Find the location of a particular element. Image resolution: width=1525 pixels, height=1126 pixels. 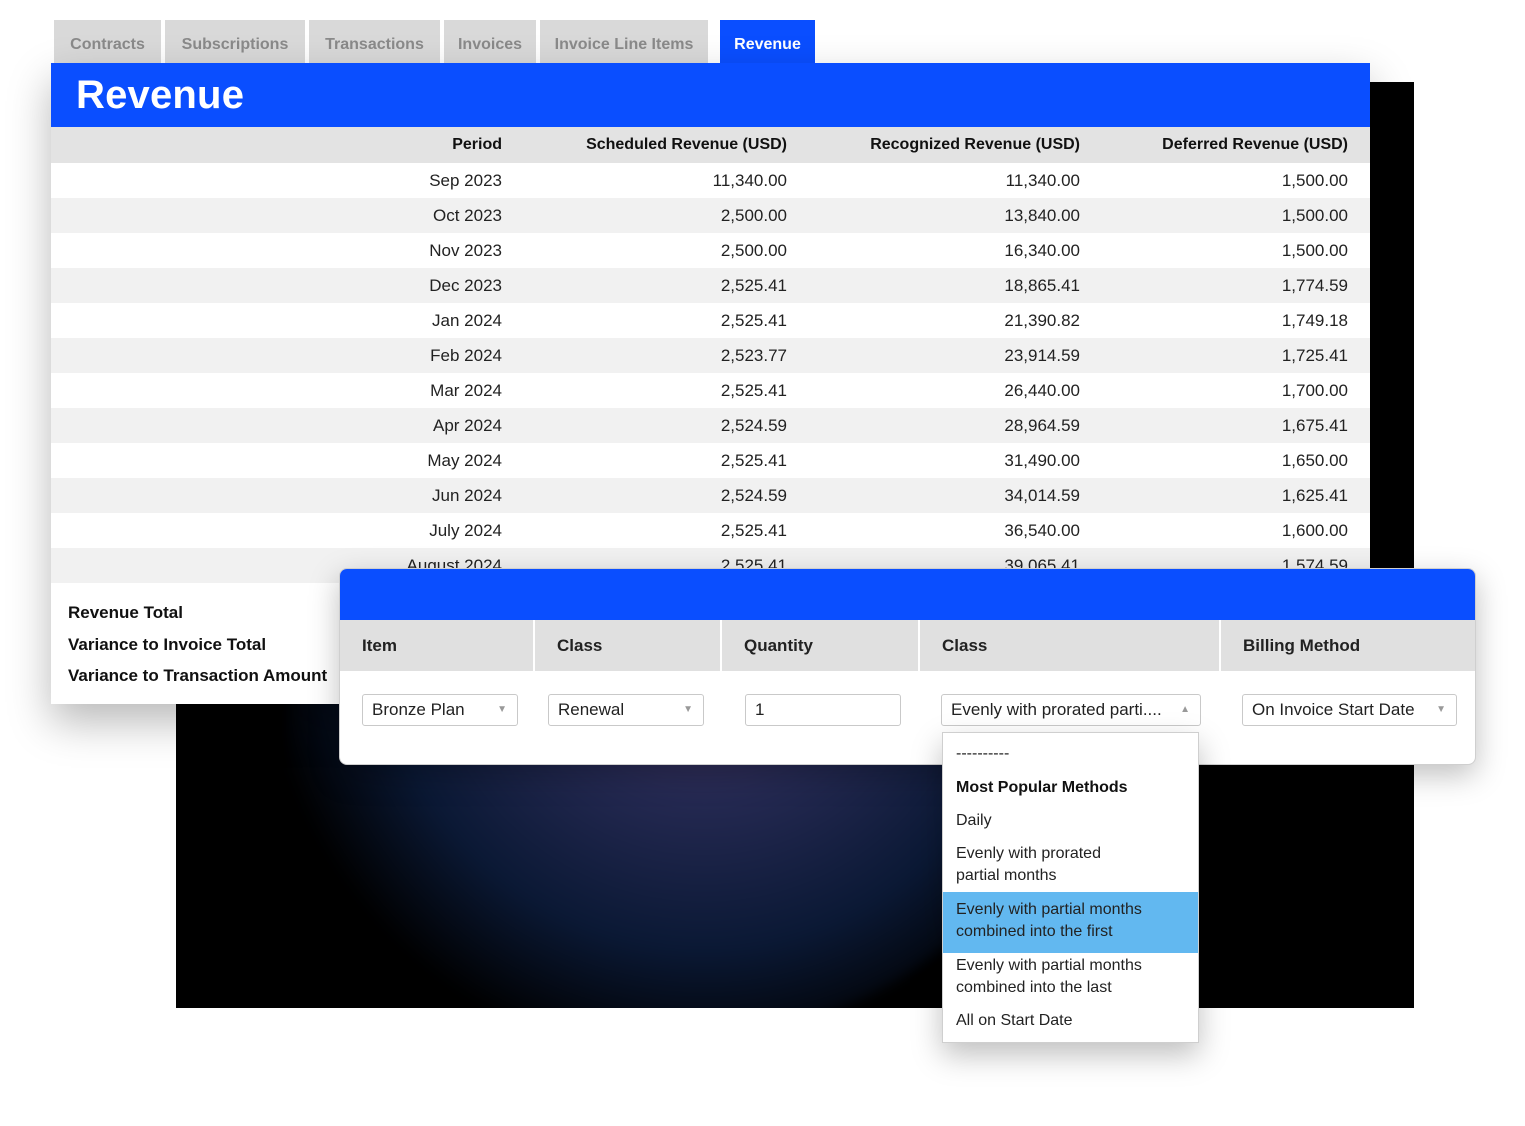

table-row: May 2024 2,525.41 31,490.00 1,650.00 is located at coordinates (710, 460).